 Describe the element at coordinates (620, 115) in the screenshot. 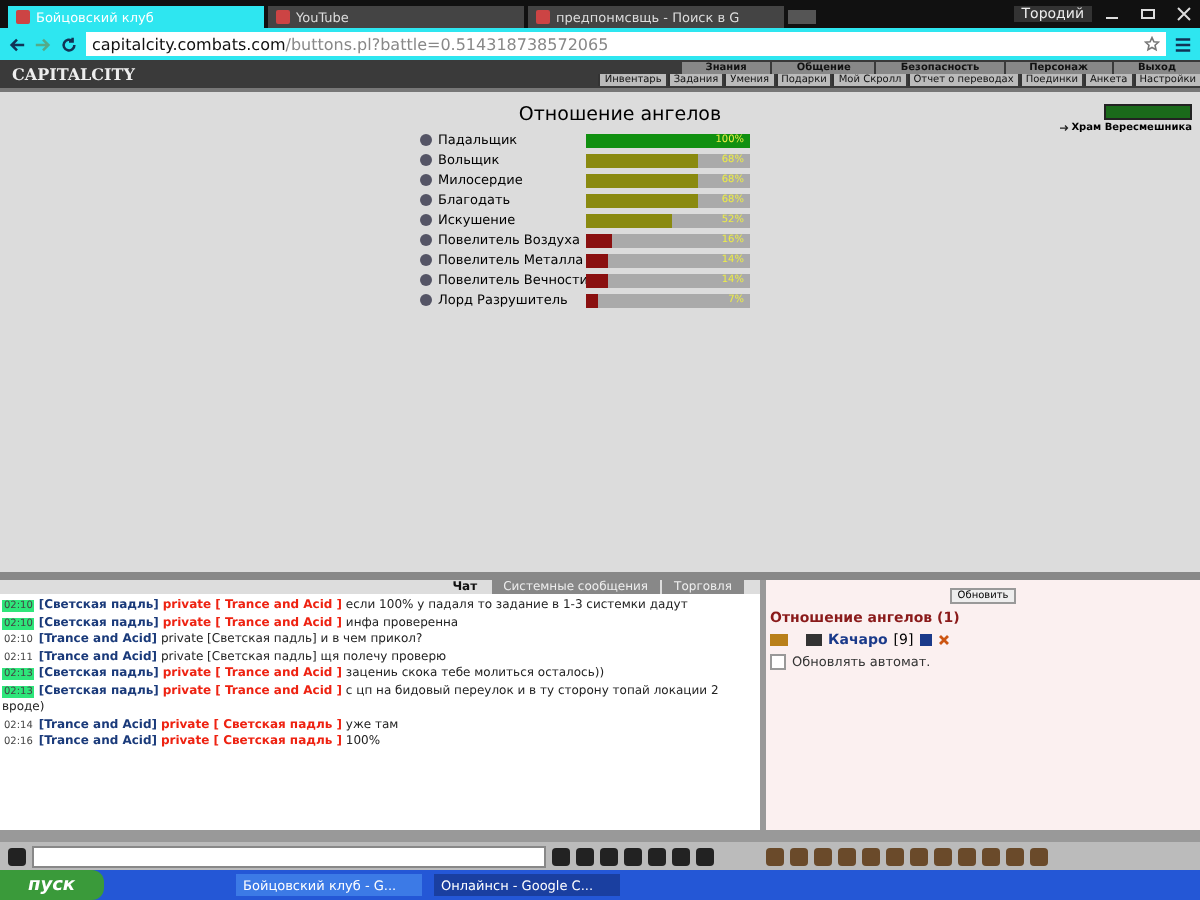

I see `section-title: Отношение ангелов` at that location.